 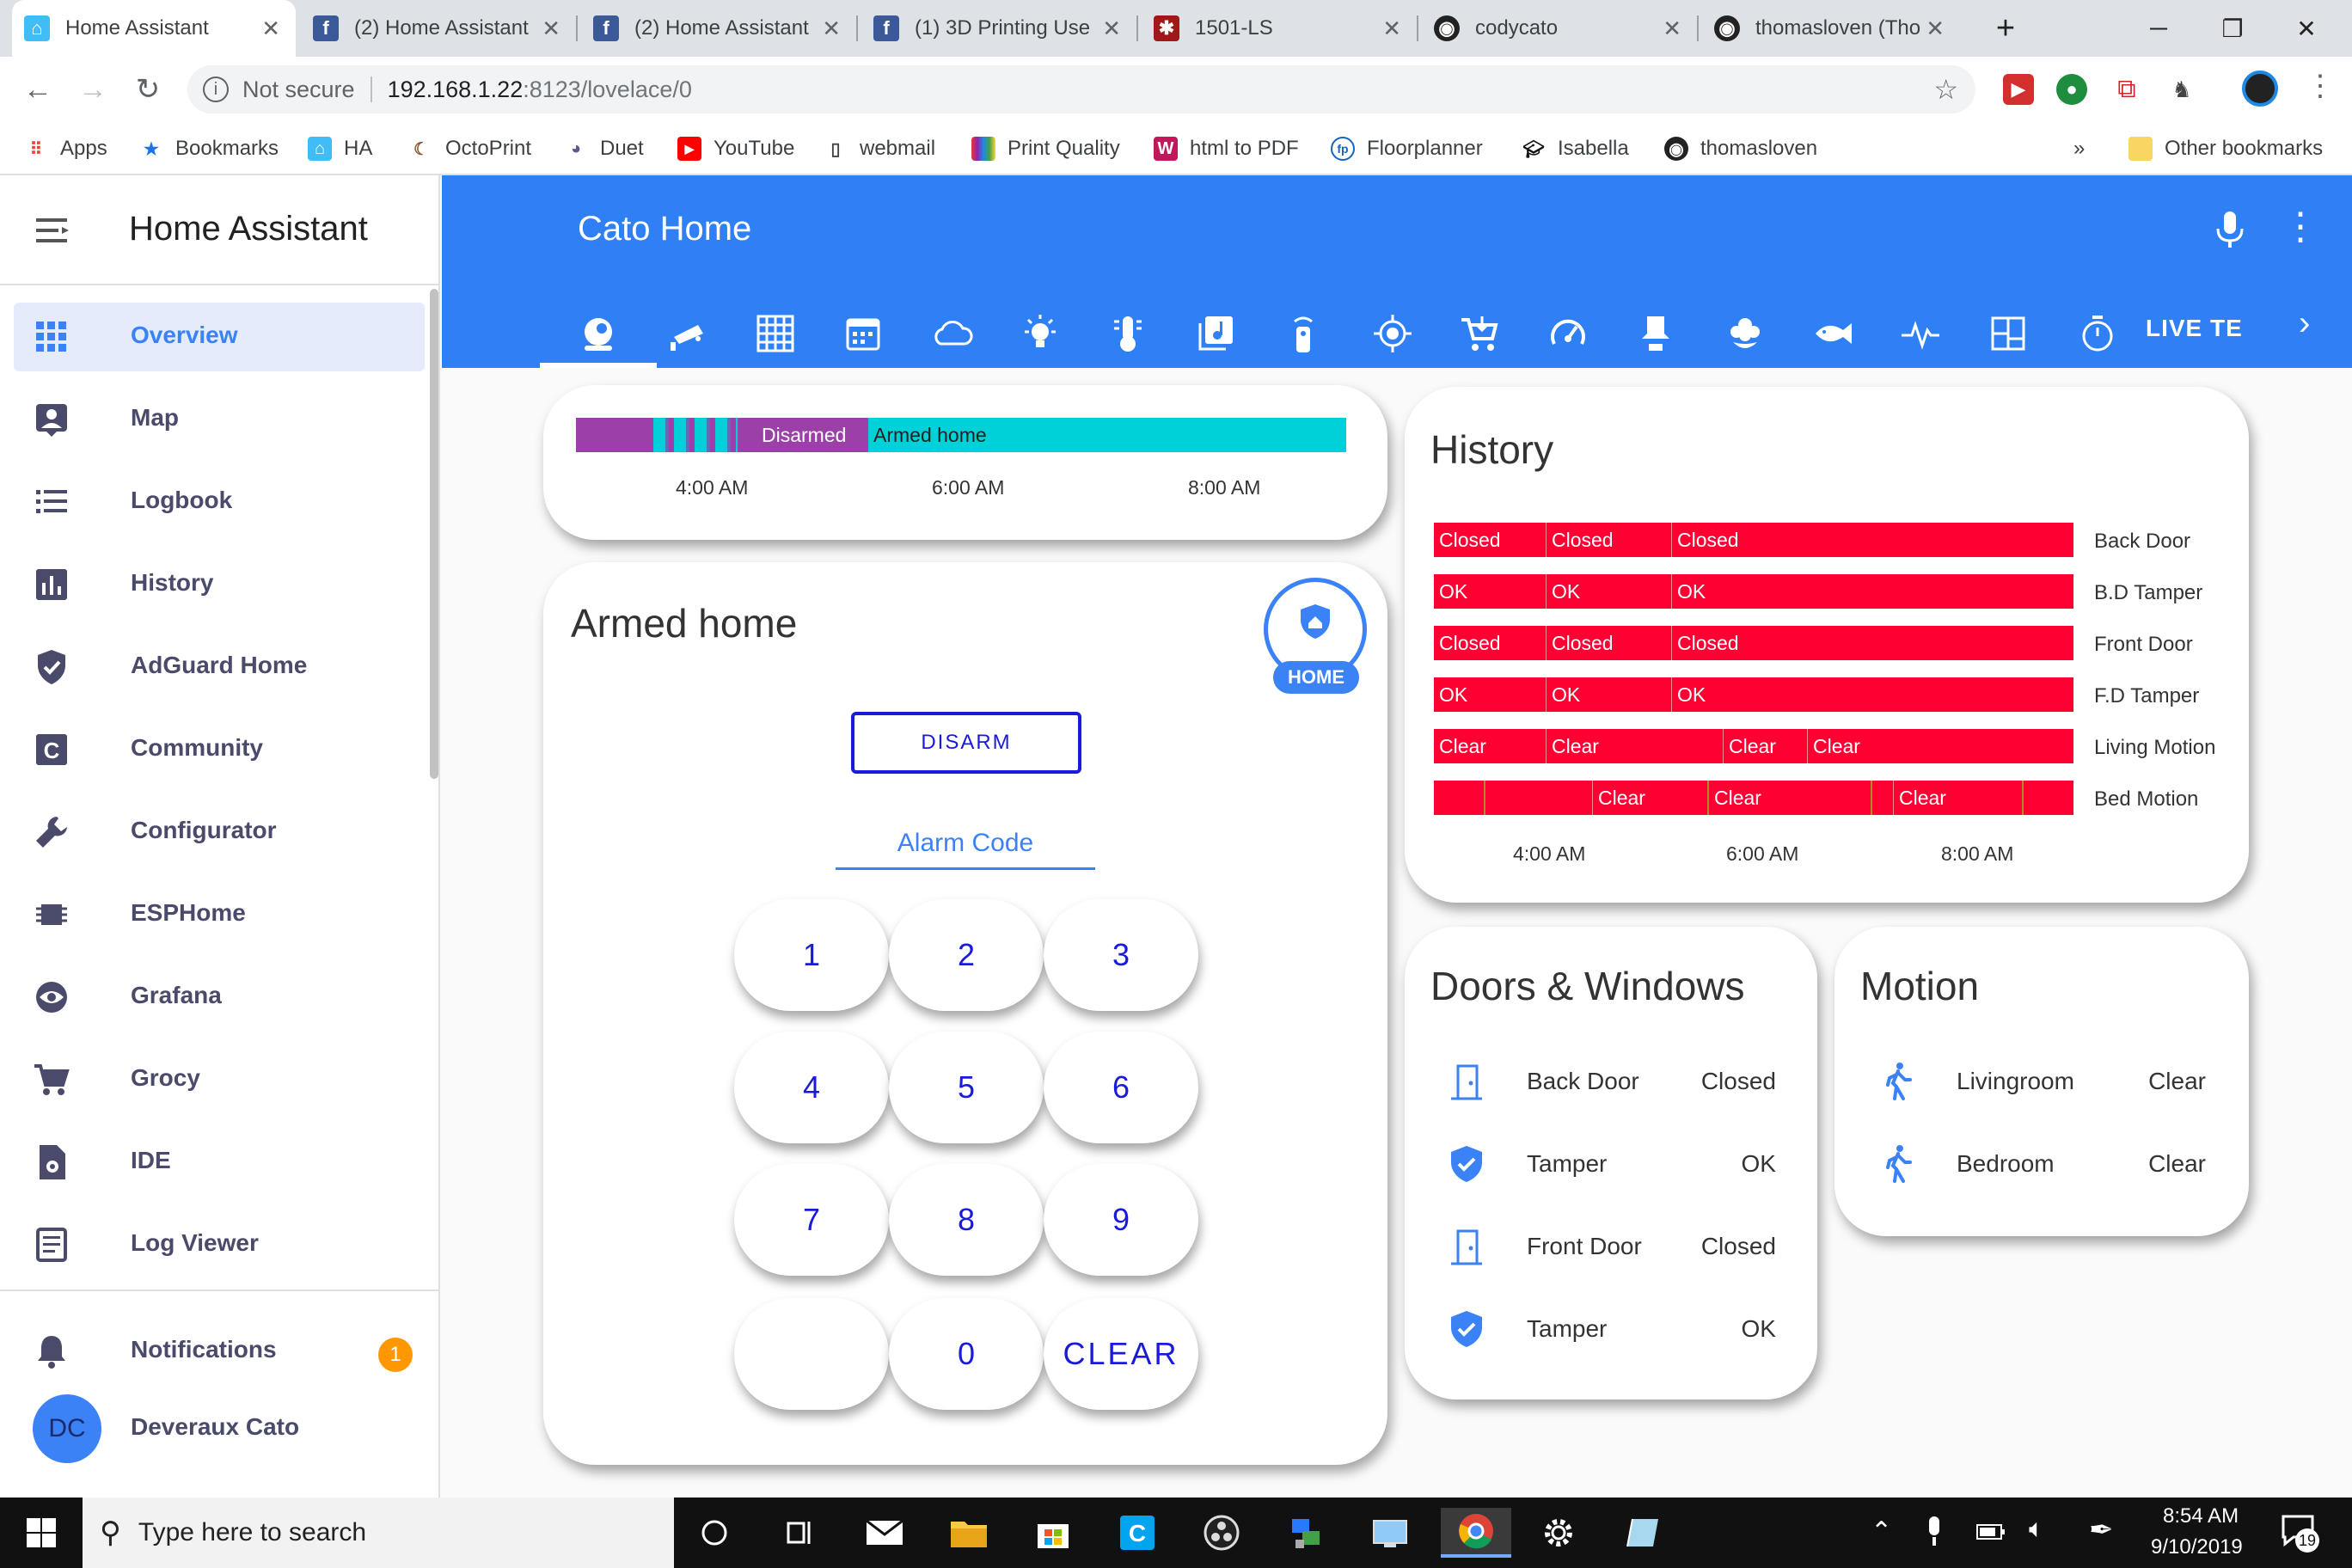 I want to click on keypad-button-8: 8, so click(x=966, y=1220).